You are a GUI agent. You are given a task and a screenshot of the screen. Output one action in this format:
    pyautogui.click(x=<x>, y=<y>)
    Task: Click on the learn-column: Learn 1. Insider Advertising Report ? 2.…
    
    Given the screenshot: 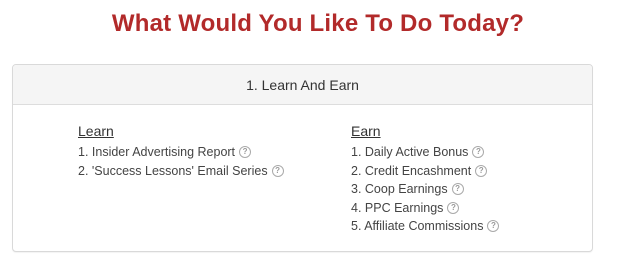 What is the action you would take?
    pyautogui.click(x=181, y=151)
    